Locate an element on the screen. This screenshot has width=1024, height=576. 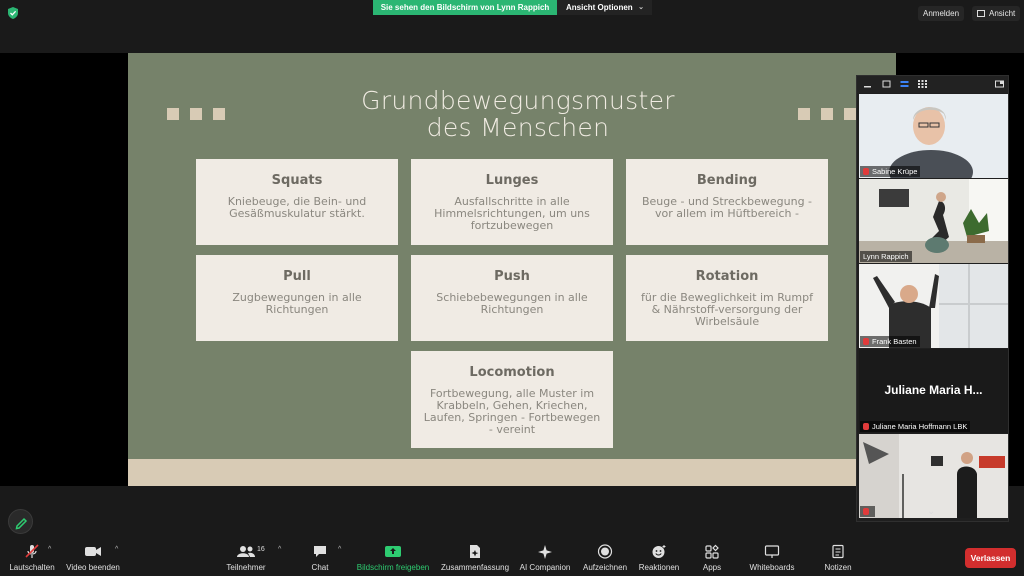
view-button: Ansicht is located at coordinates (996, 13).